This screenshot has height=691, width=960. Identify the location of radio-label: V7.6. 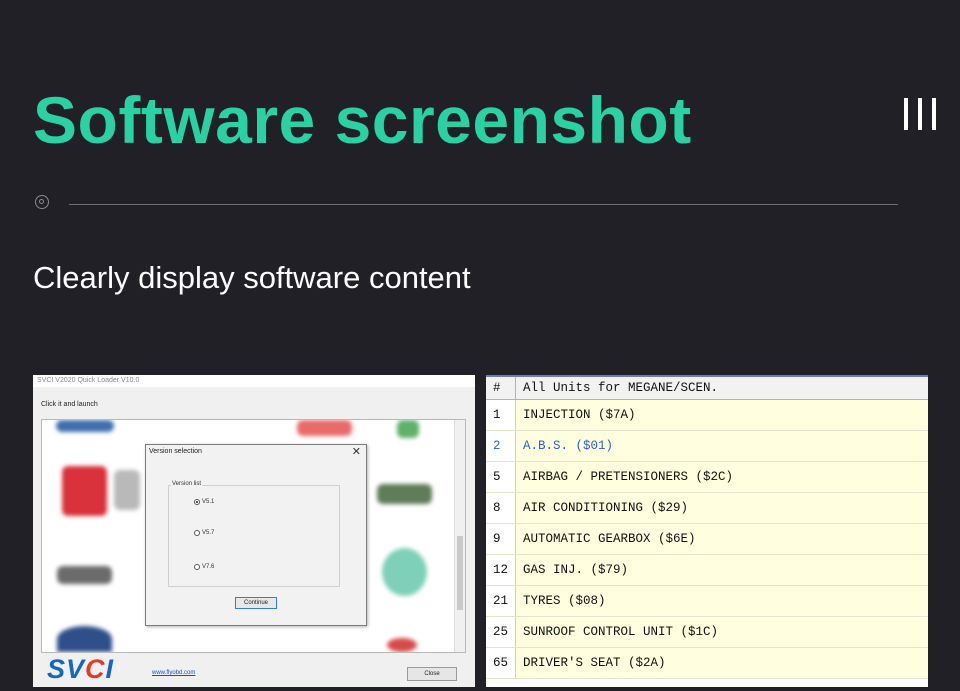
(208, 567).